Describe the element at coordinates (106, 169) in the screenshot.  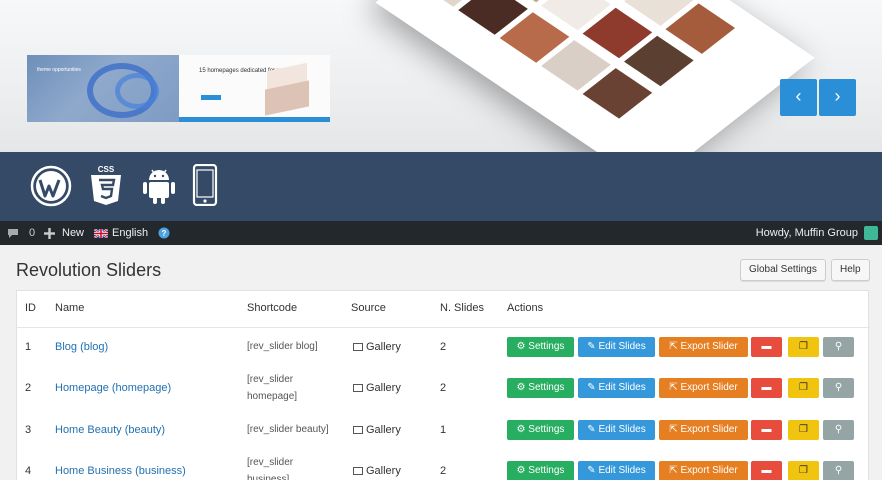
I see `svg-text: CSS` at that location.